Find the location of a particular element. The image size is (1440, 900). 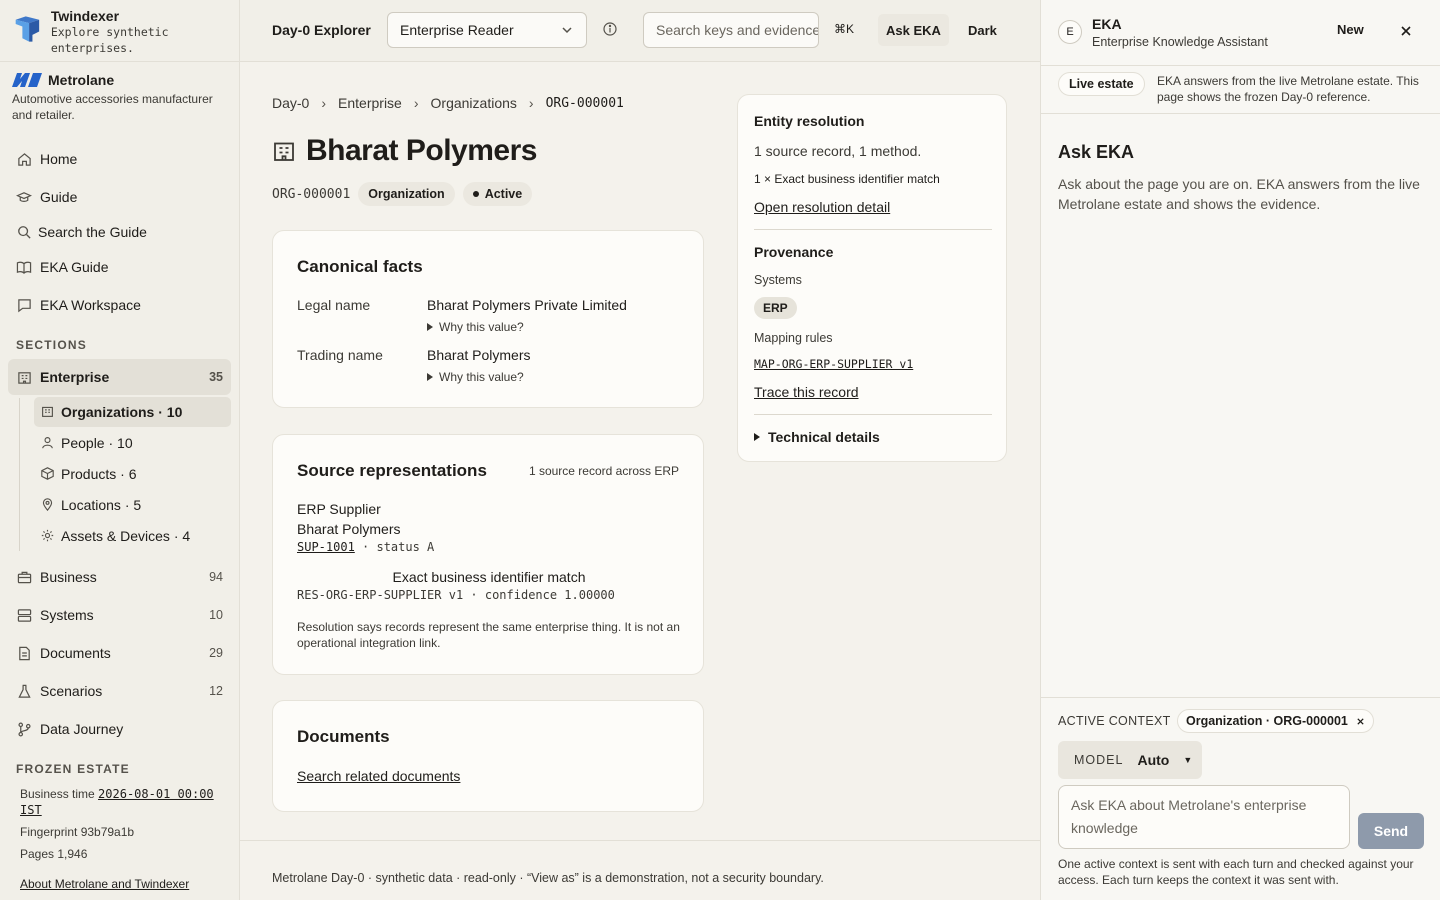

search-input is located at coordinates (731, 30).